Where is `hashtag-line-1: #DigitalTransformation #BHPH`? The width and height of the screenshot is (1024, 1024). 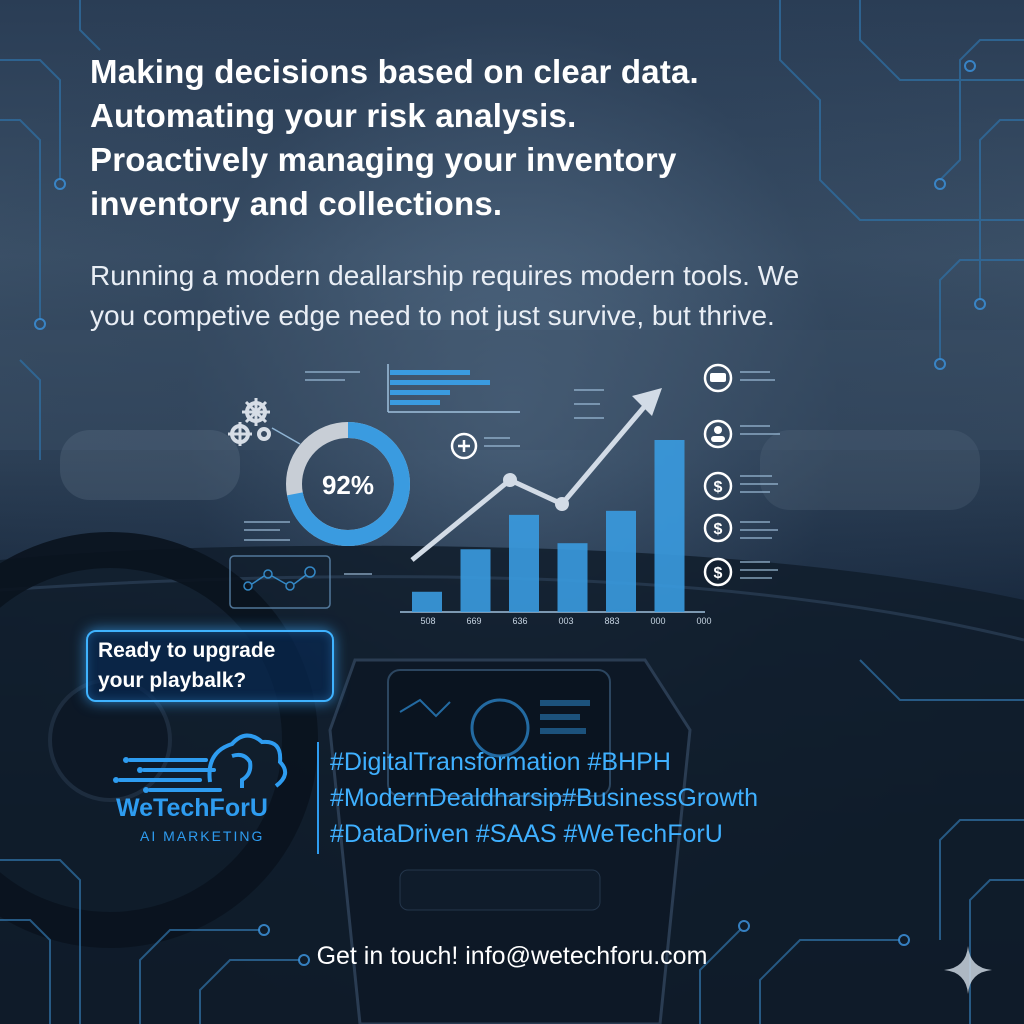 hashtag-line-1: #DigitalTransformation #BHPH is located at coordinates (500, 762).